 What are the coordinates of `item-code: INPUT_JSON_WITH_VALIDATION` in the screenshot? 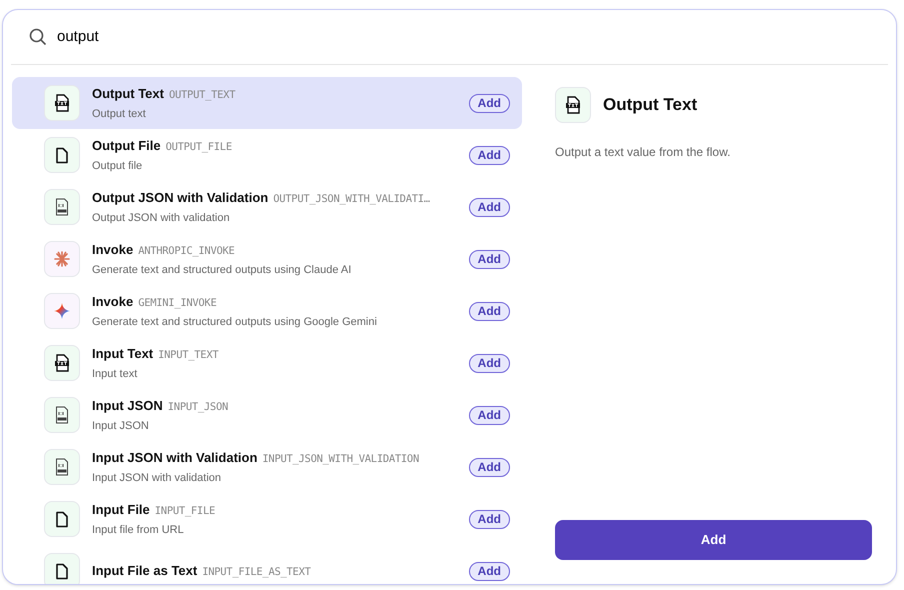 It's located at (340, 459).